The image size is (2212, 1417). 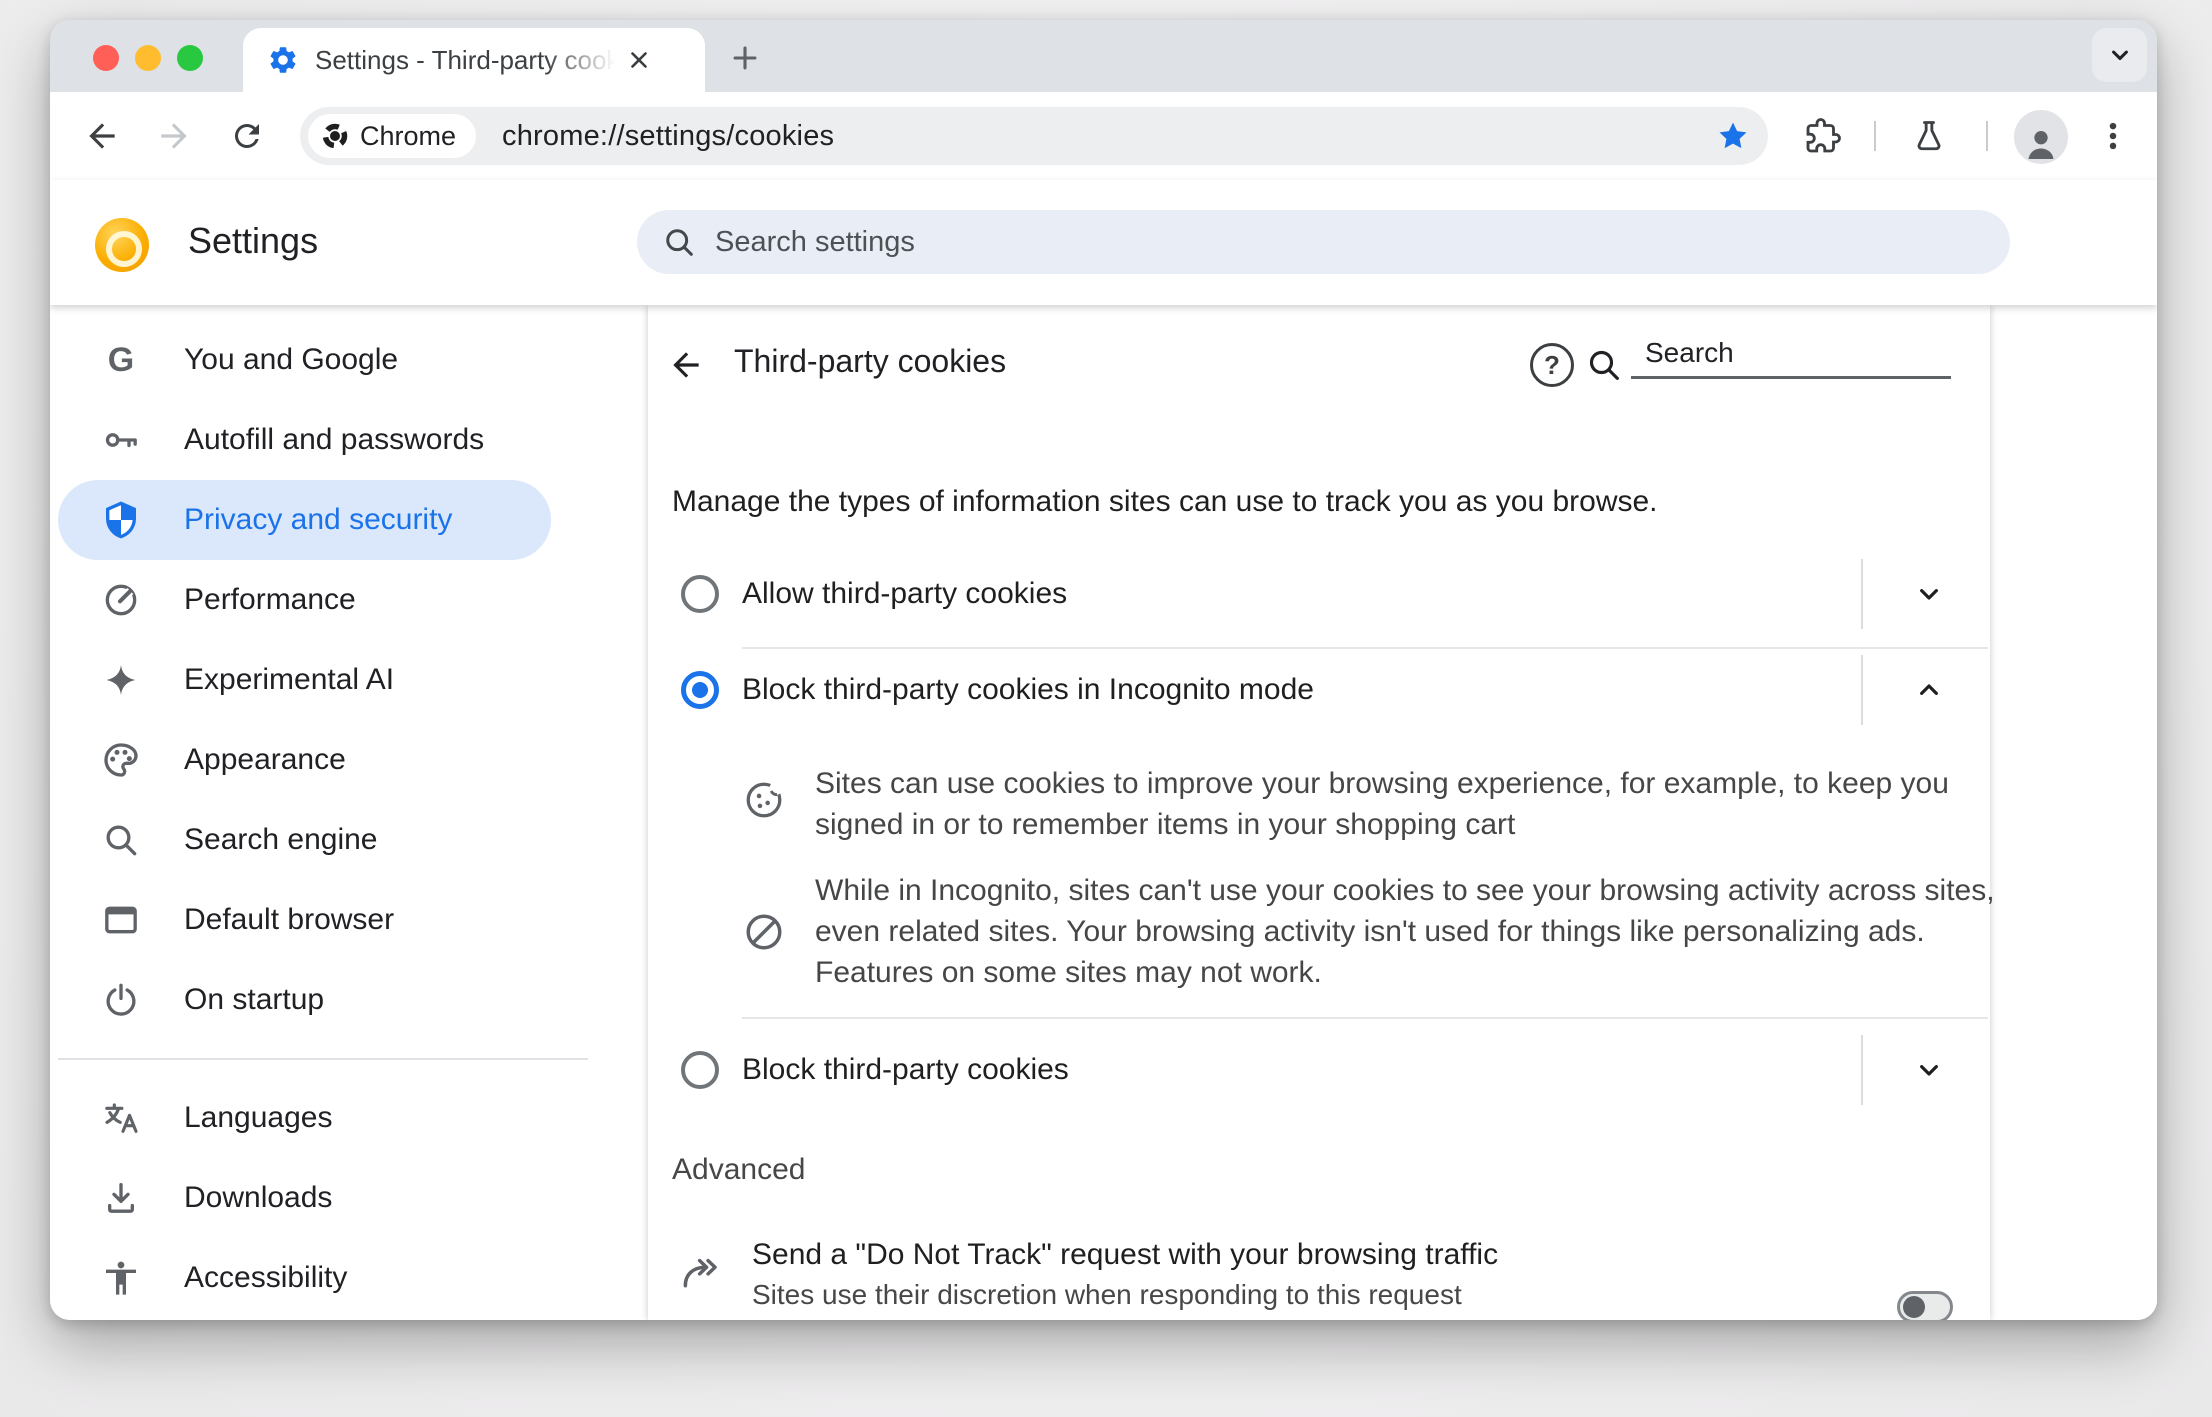 What do you see at coordinates (1925, 1305) in the screenshot?
I see `dnt-toggle` at bounding box center [1925, 1305].